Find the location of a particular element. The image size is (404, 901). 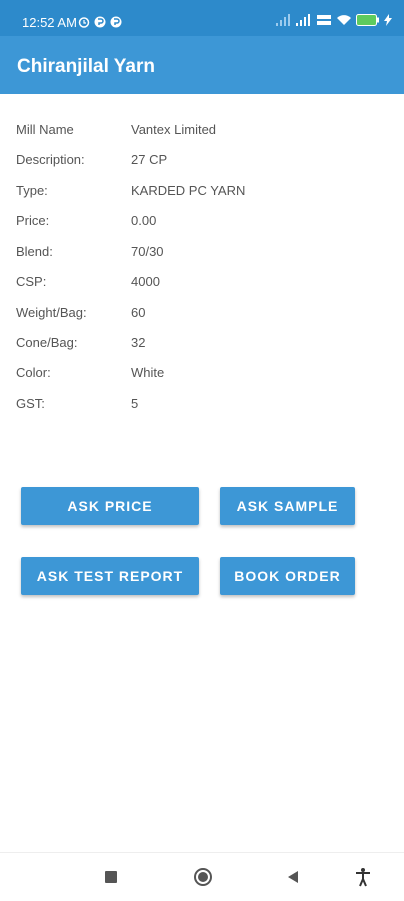

detail-value: 70/30 is located at coordinates (147, 251).